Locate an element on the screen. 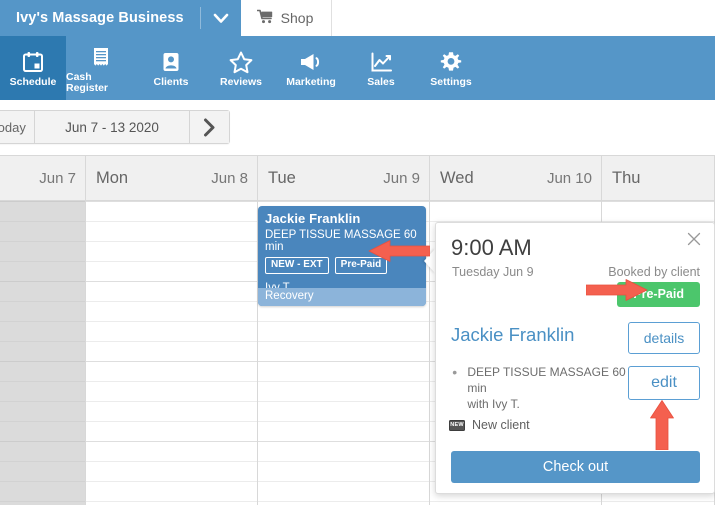  chevron-down-icon is located at coordinates (221, 18).